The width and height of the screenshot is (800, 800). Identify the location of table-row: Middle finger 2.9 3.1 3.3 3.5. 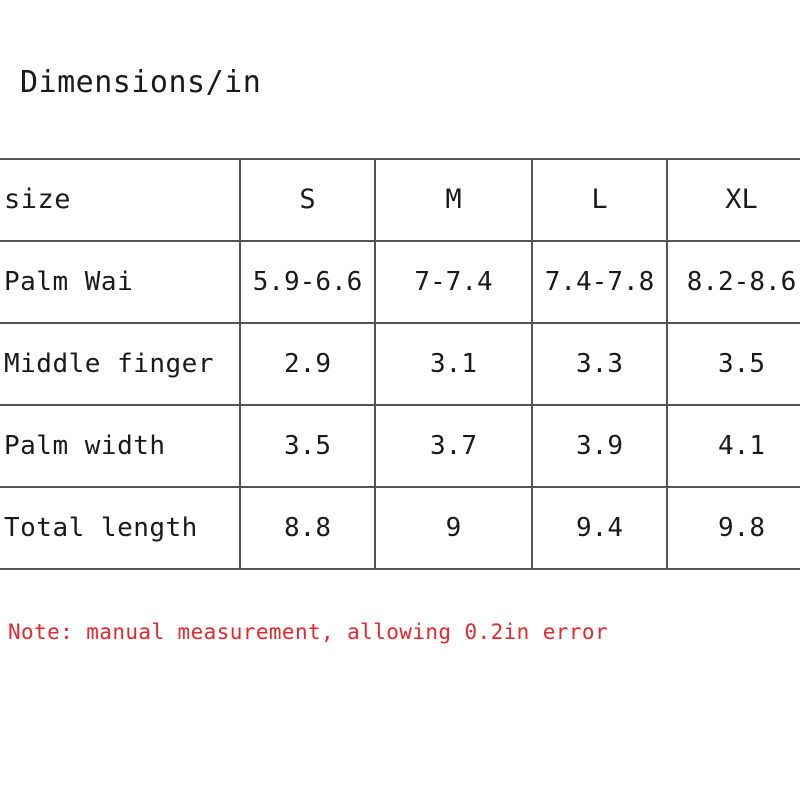
(400, 364).